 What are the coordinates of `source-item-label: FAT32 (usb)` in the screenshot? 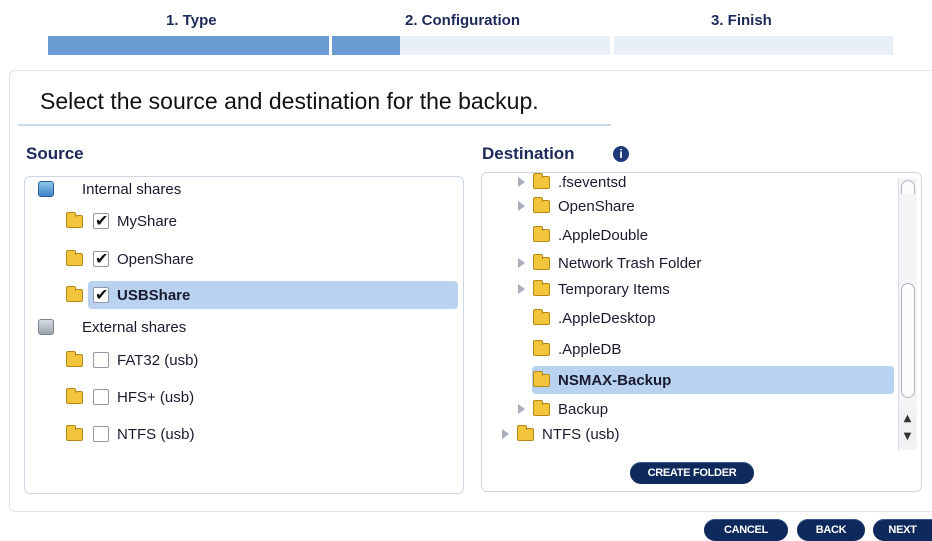 It's located at (158, 360).